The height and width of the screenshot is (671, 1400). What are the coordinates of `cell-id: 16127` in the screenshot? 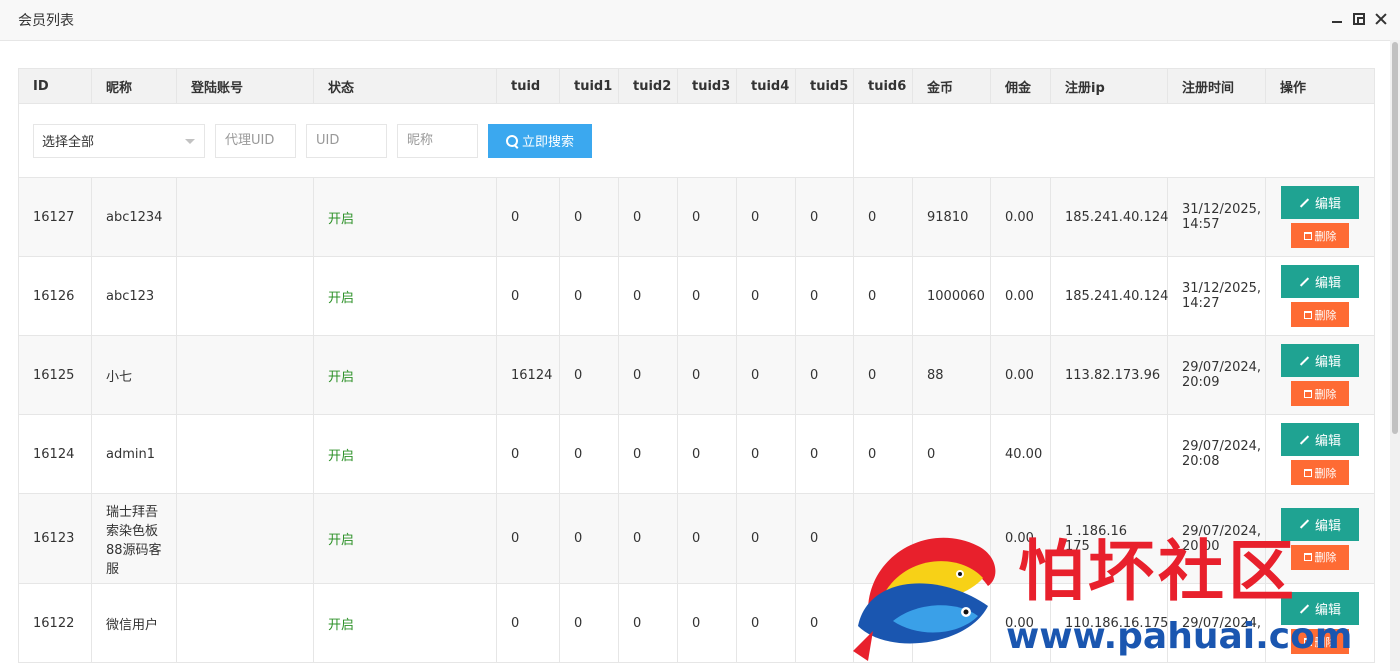 It's located at (55, 217).